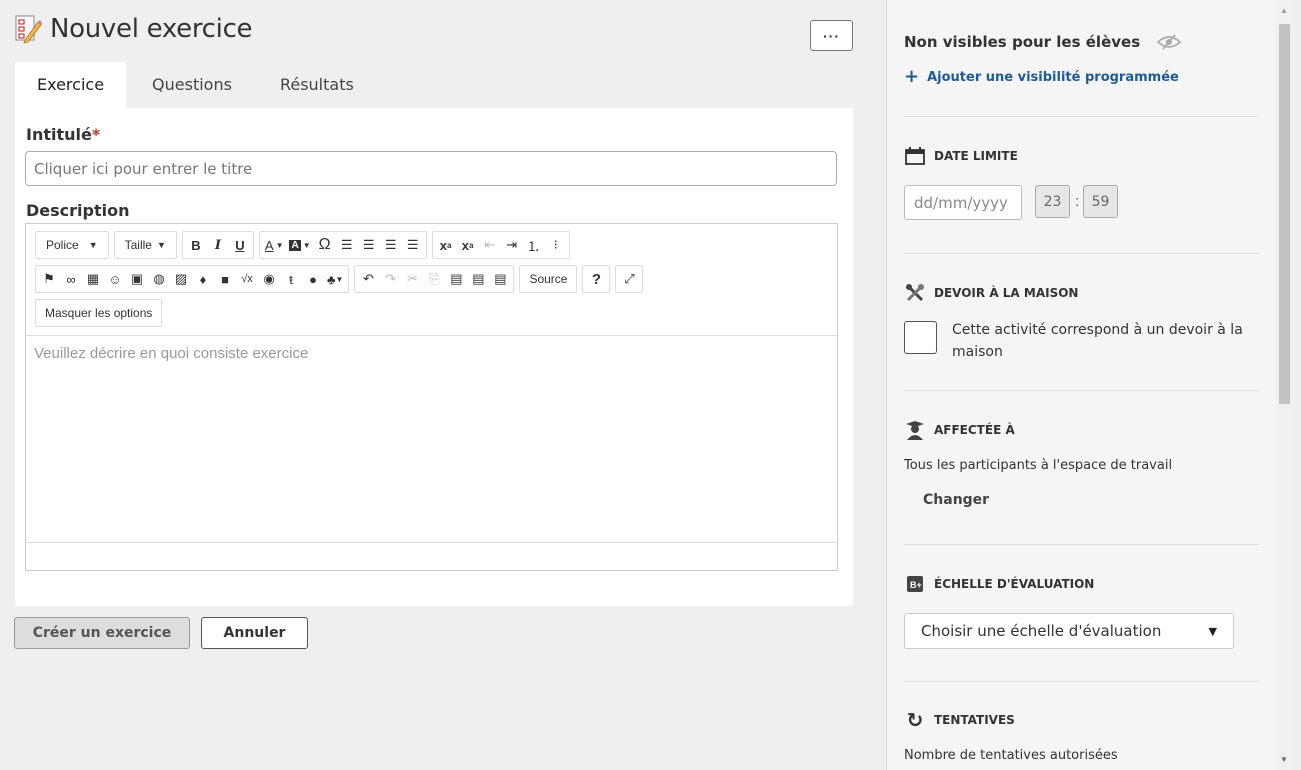 This screenshot has width=1301, height=770. What do you see at coordinates (1081, 430) in the screenshot?
I see `assigned-header: AFFECTÉE À` at bounding box center [1081, 430].